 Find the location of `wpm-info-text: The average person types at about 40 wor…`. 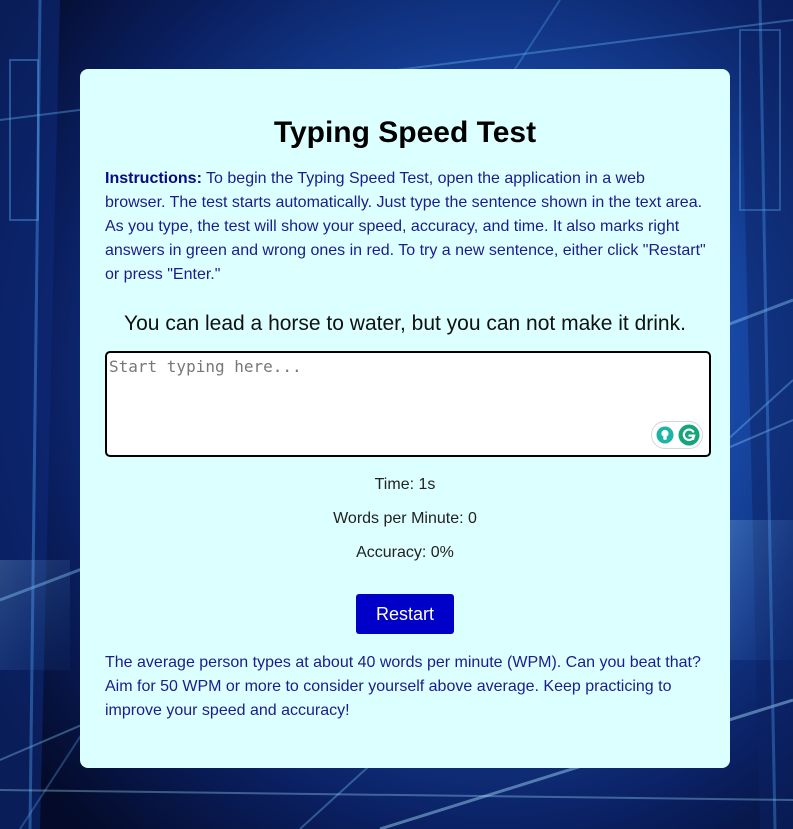

wpm-info-text: The average person types at about 40 wor… is located at coordinates (403, 686).